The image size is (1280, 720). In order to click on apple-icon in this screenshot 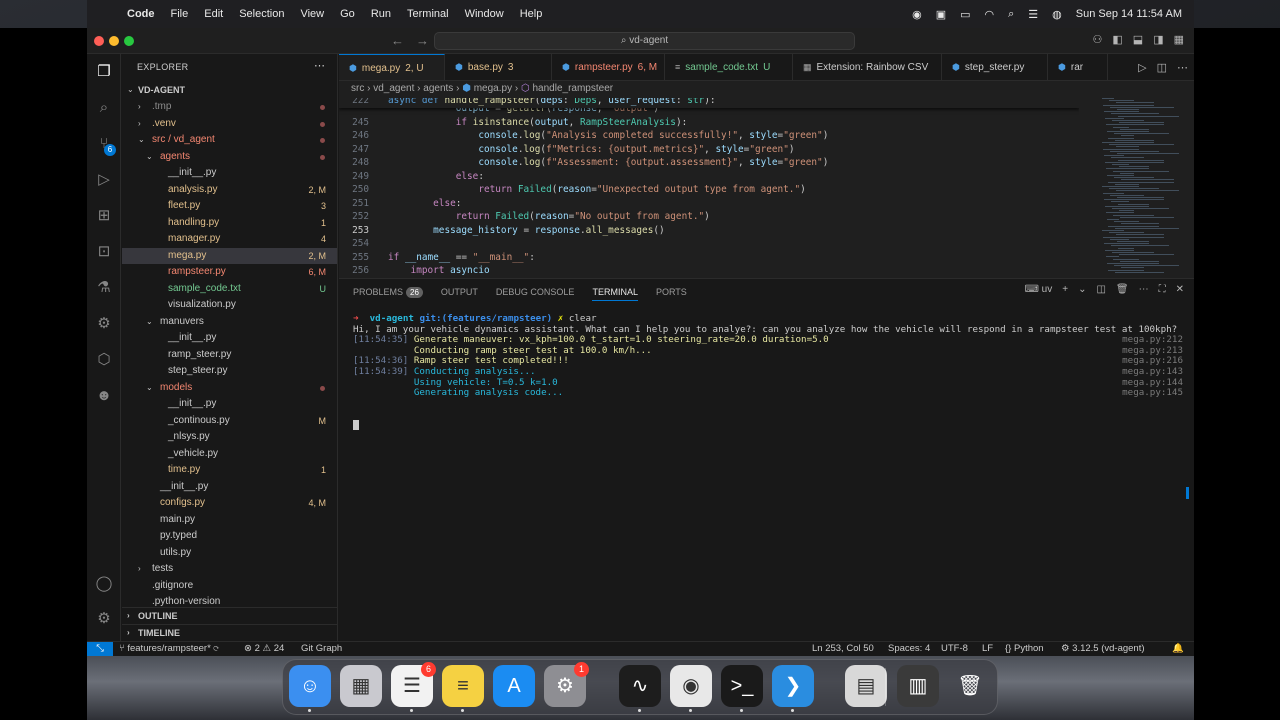, I will do `click(106, 14)`.